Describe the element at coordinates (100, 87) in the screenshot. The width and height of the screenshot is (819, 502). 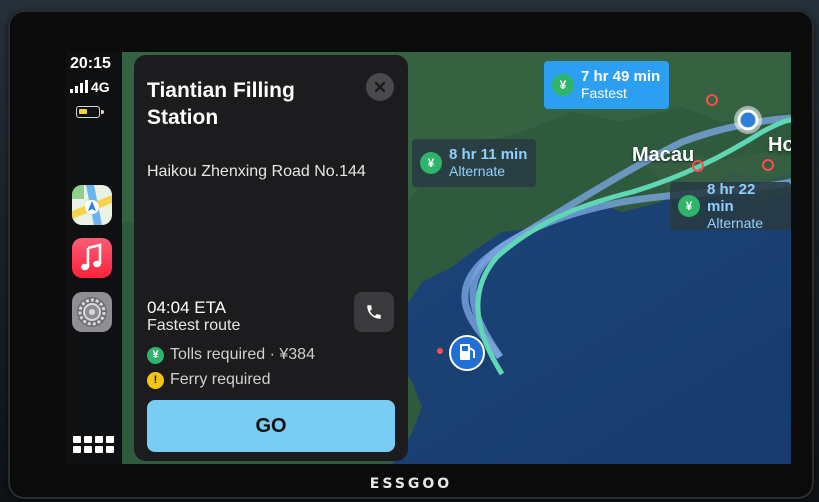
I see `network-type: 4G` at that location.